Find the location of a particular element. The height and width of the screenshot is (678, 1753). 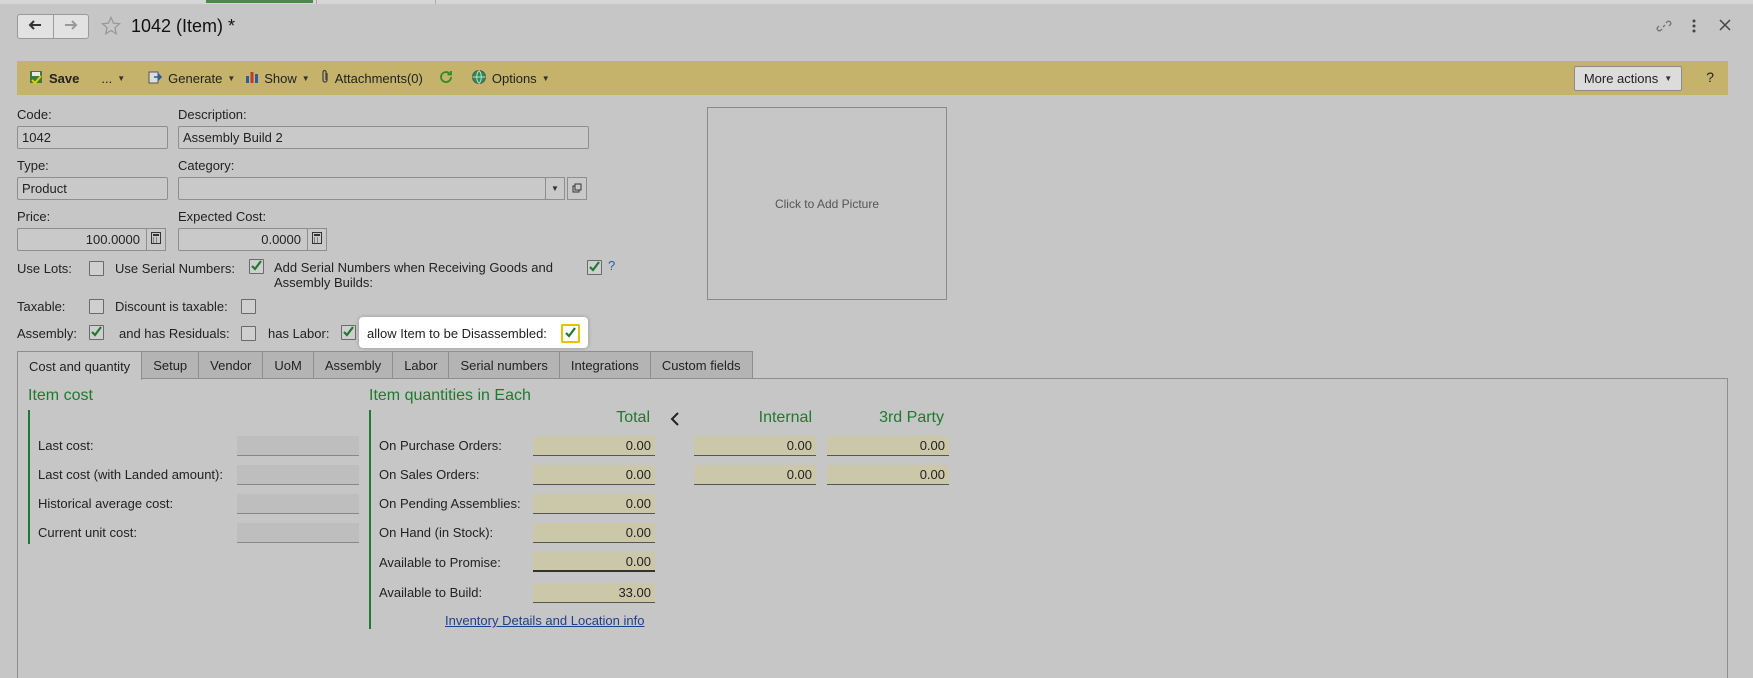

generate-button: Generate ▼ is located at coordinates (191, 78).